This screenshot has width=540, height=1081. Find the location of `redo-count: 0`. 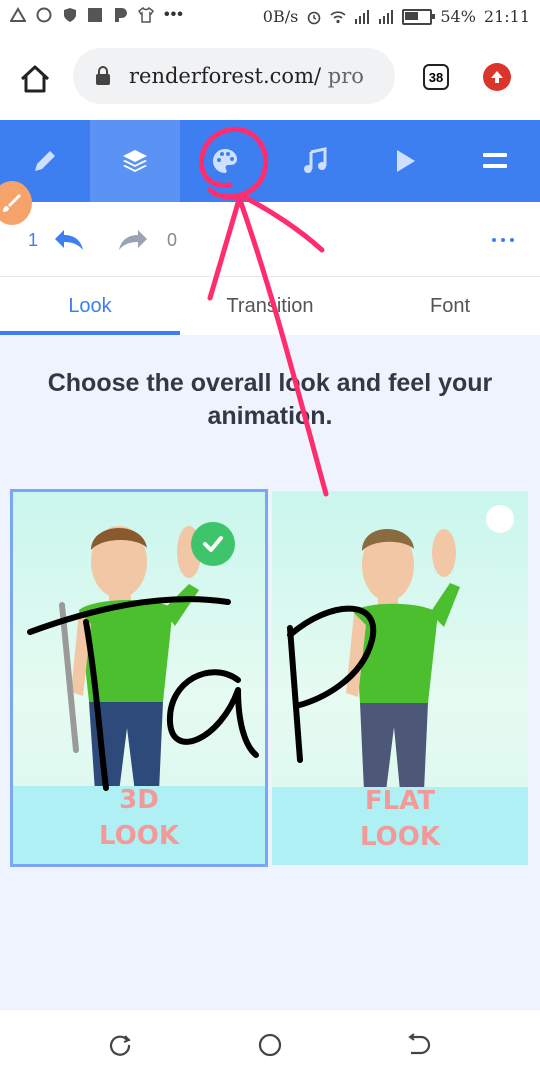

redo-count: 0 is located at coordinates (172, 240).